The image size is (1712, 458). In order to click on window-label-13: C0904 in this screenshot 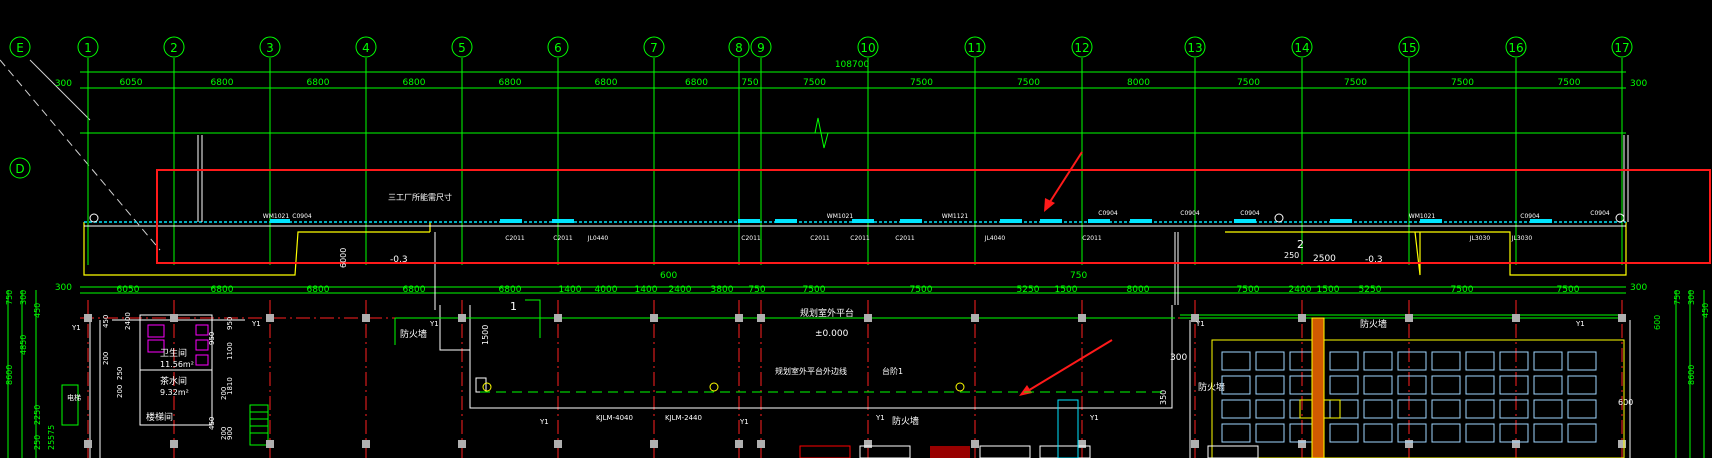, I will do `click(1108, 213)`.